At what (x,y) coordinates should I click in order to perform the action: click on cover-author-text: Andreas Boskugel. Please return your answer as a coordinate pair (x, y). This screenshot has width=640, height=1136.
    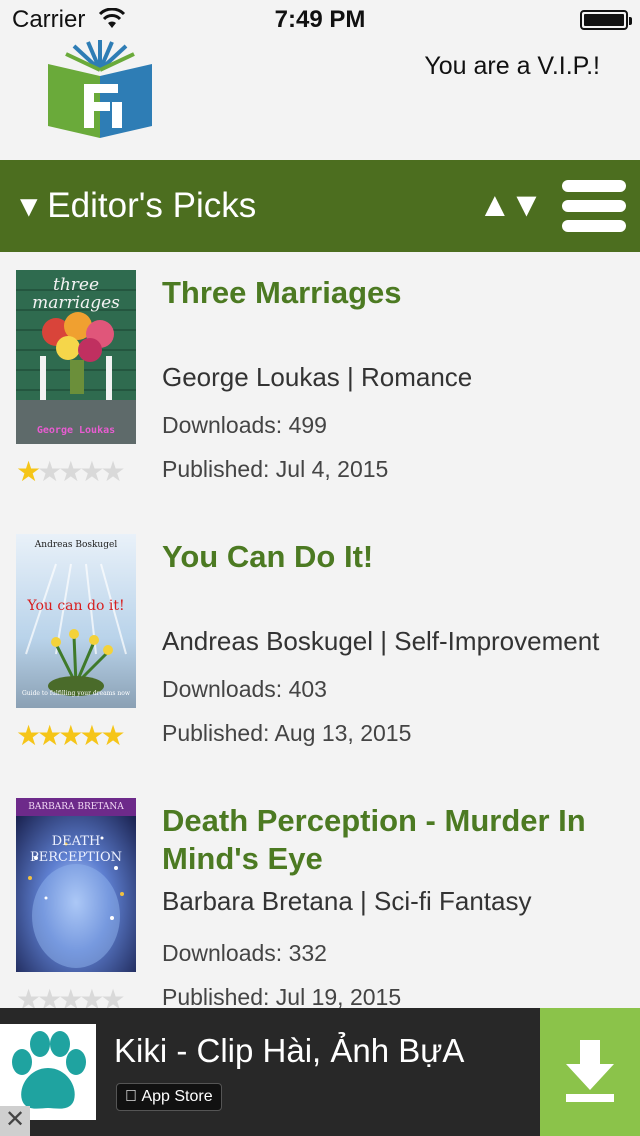
    Looking at the image, I should click on (76, 545).